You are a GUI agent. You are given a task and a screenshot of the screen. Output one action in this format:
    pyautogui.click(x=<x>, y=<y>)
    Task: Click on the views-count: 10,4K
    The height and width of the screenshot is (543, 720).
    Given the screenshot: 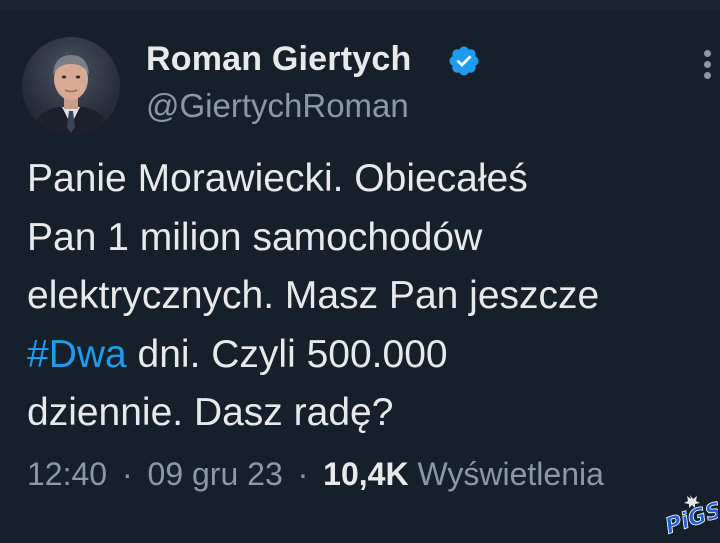 What is the action you would take?
    pyautogui.click(x=366, y=474)
    